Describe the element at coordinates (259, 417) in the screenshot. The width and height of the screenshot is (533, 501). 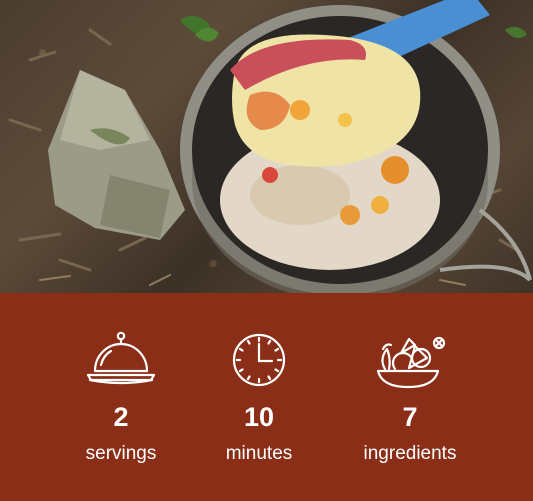
I see `minutes-value: 10` at that location.